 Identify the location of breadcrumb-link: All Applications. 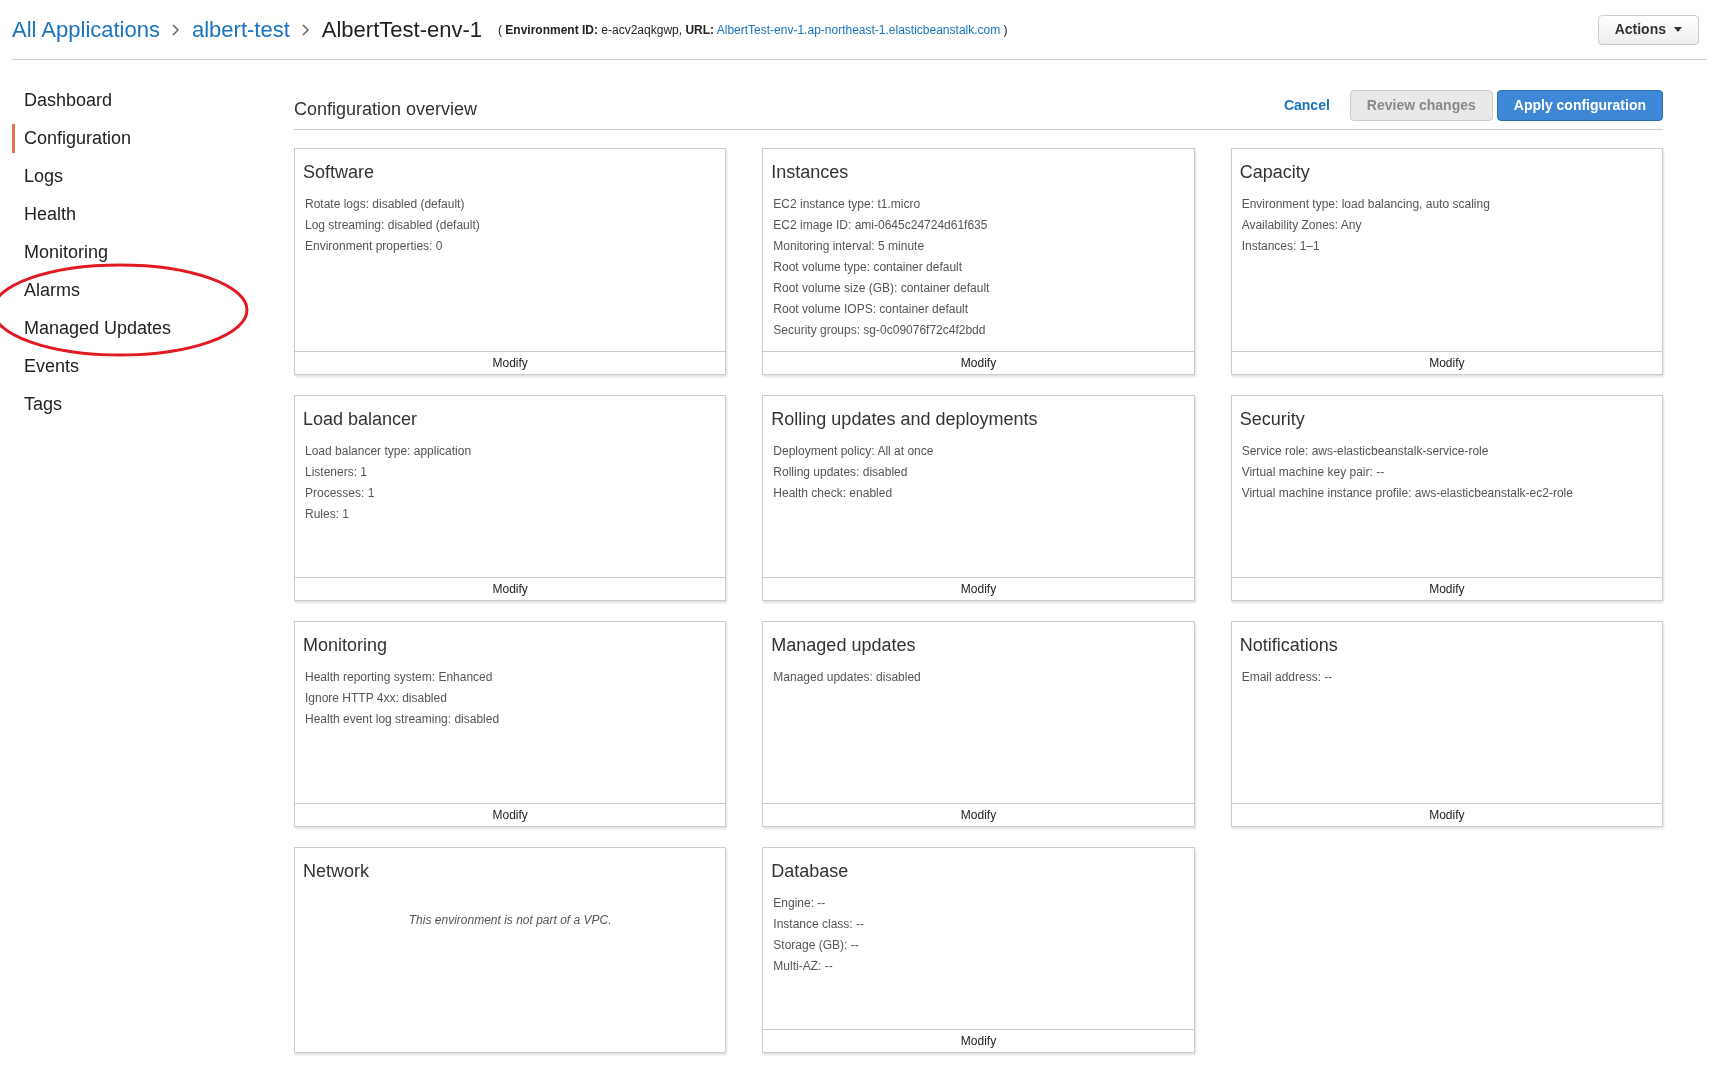
(86, 29).